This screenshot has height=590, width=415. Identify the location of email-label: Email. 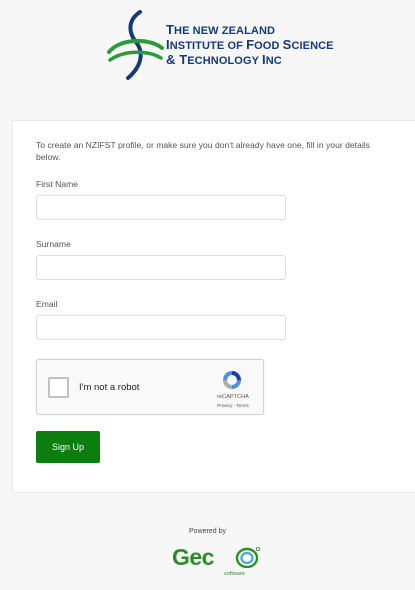
(47, 304).